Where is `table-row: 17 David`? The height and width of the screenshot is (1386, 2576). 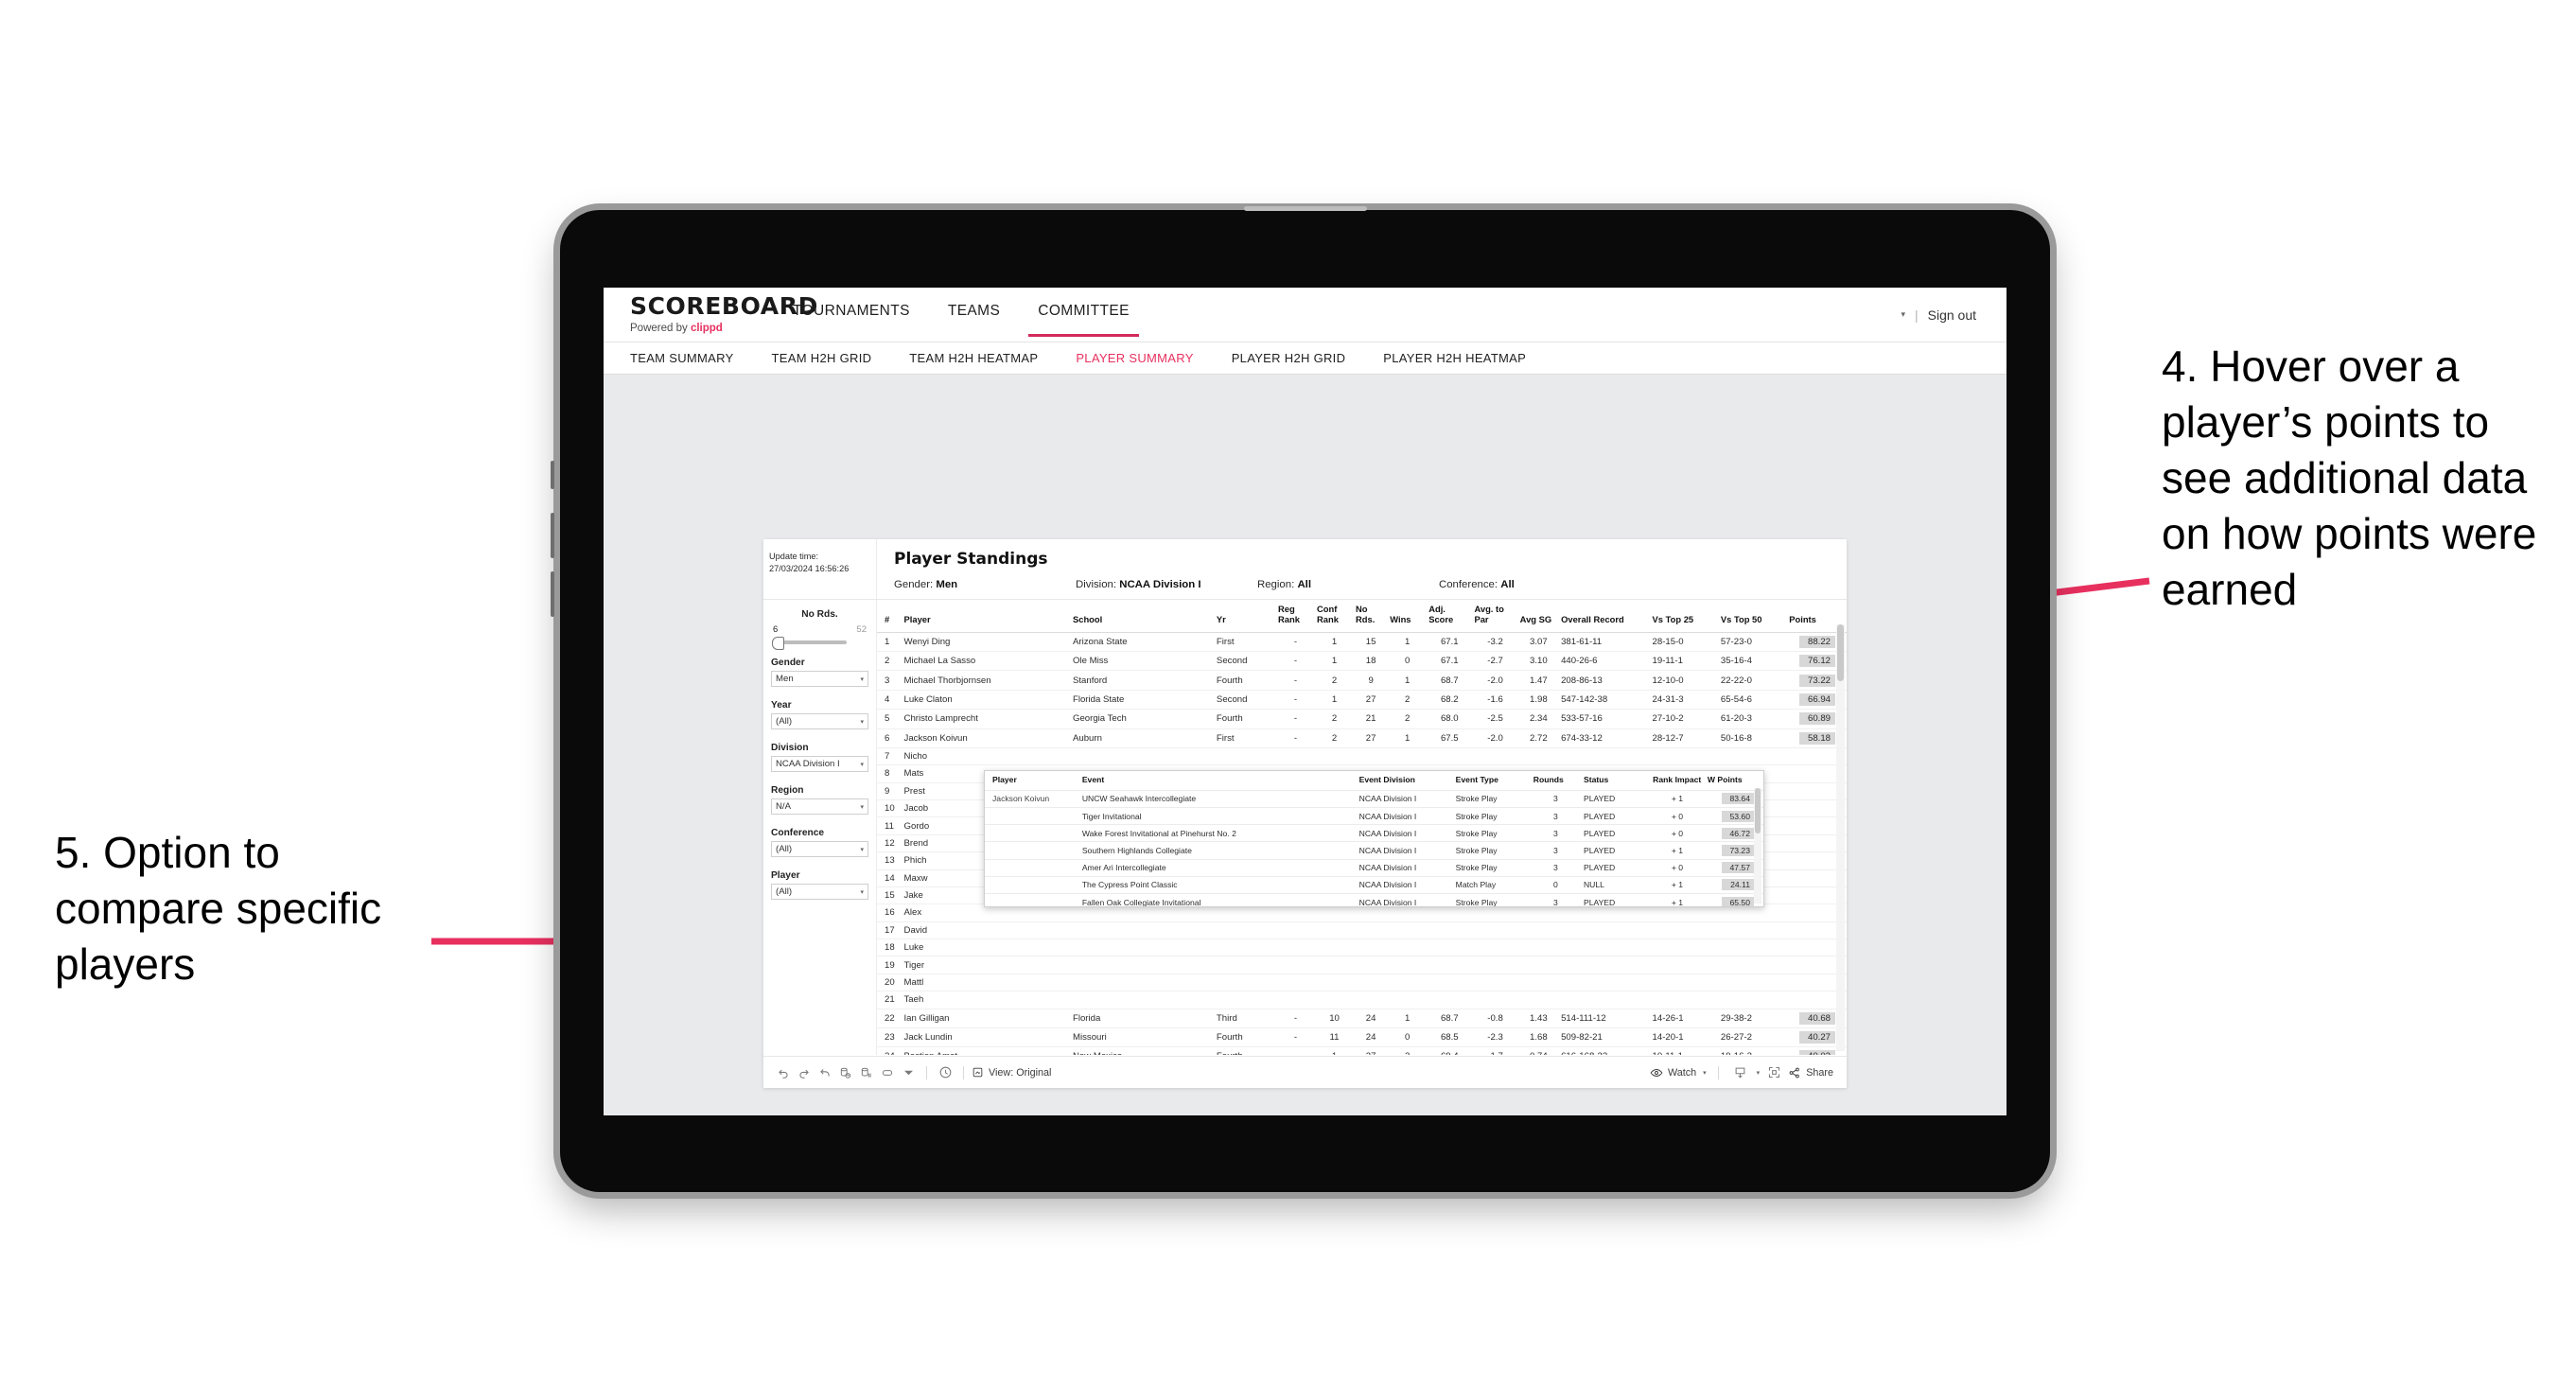 table-row: 17 David is located at coordinates (1362, 930).